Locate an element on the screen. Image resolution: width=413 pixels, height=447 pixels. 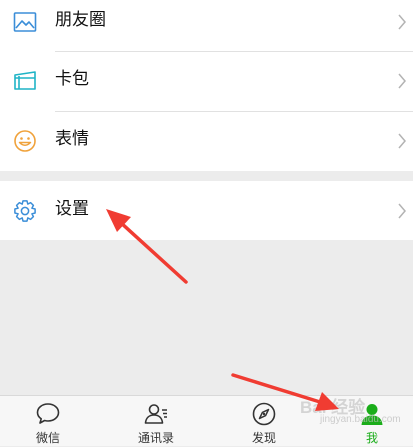
tab-chats: 微信 is located at coordinates (48, 421).